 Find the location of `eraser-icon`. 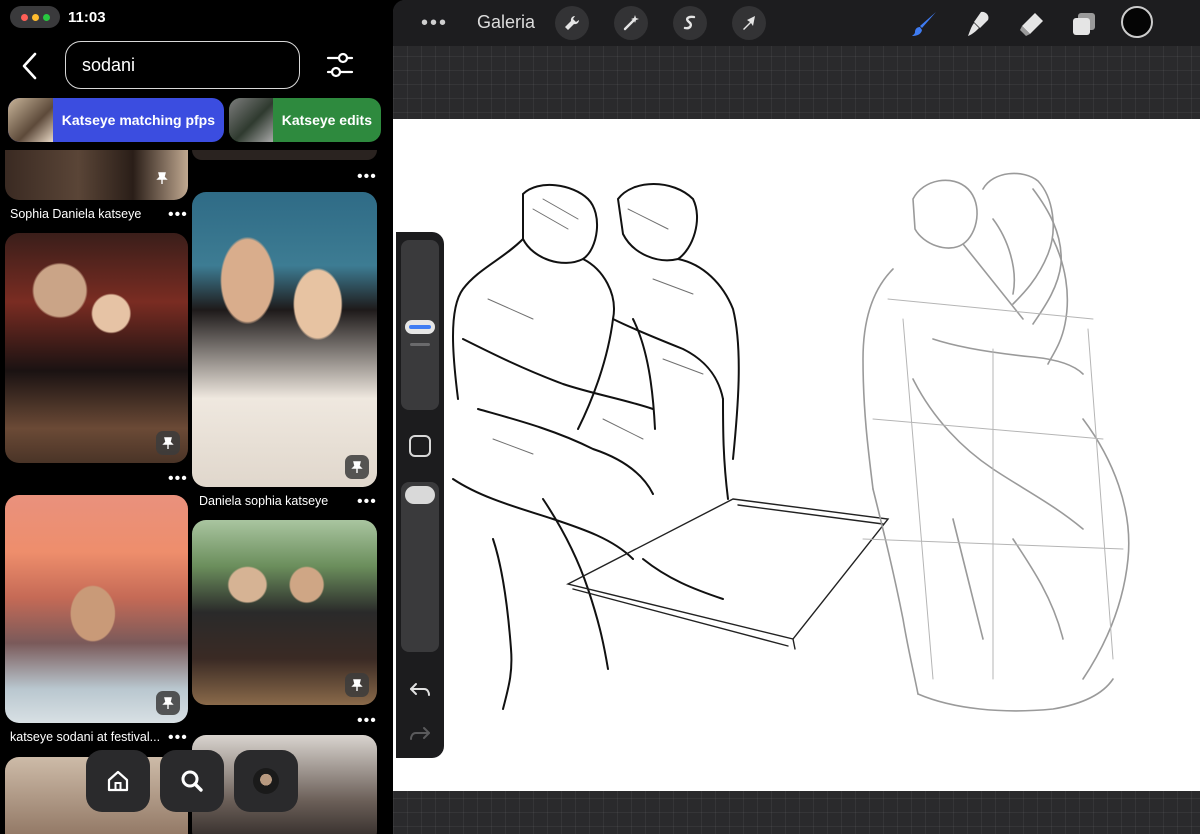

eraser-icon is located at coordinates (1031, 24).